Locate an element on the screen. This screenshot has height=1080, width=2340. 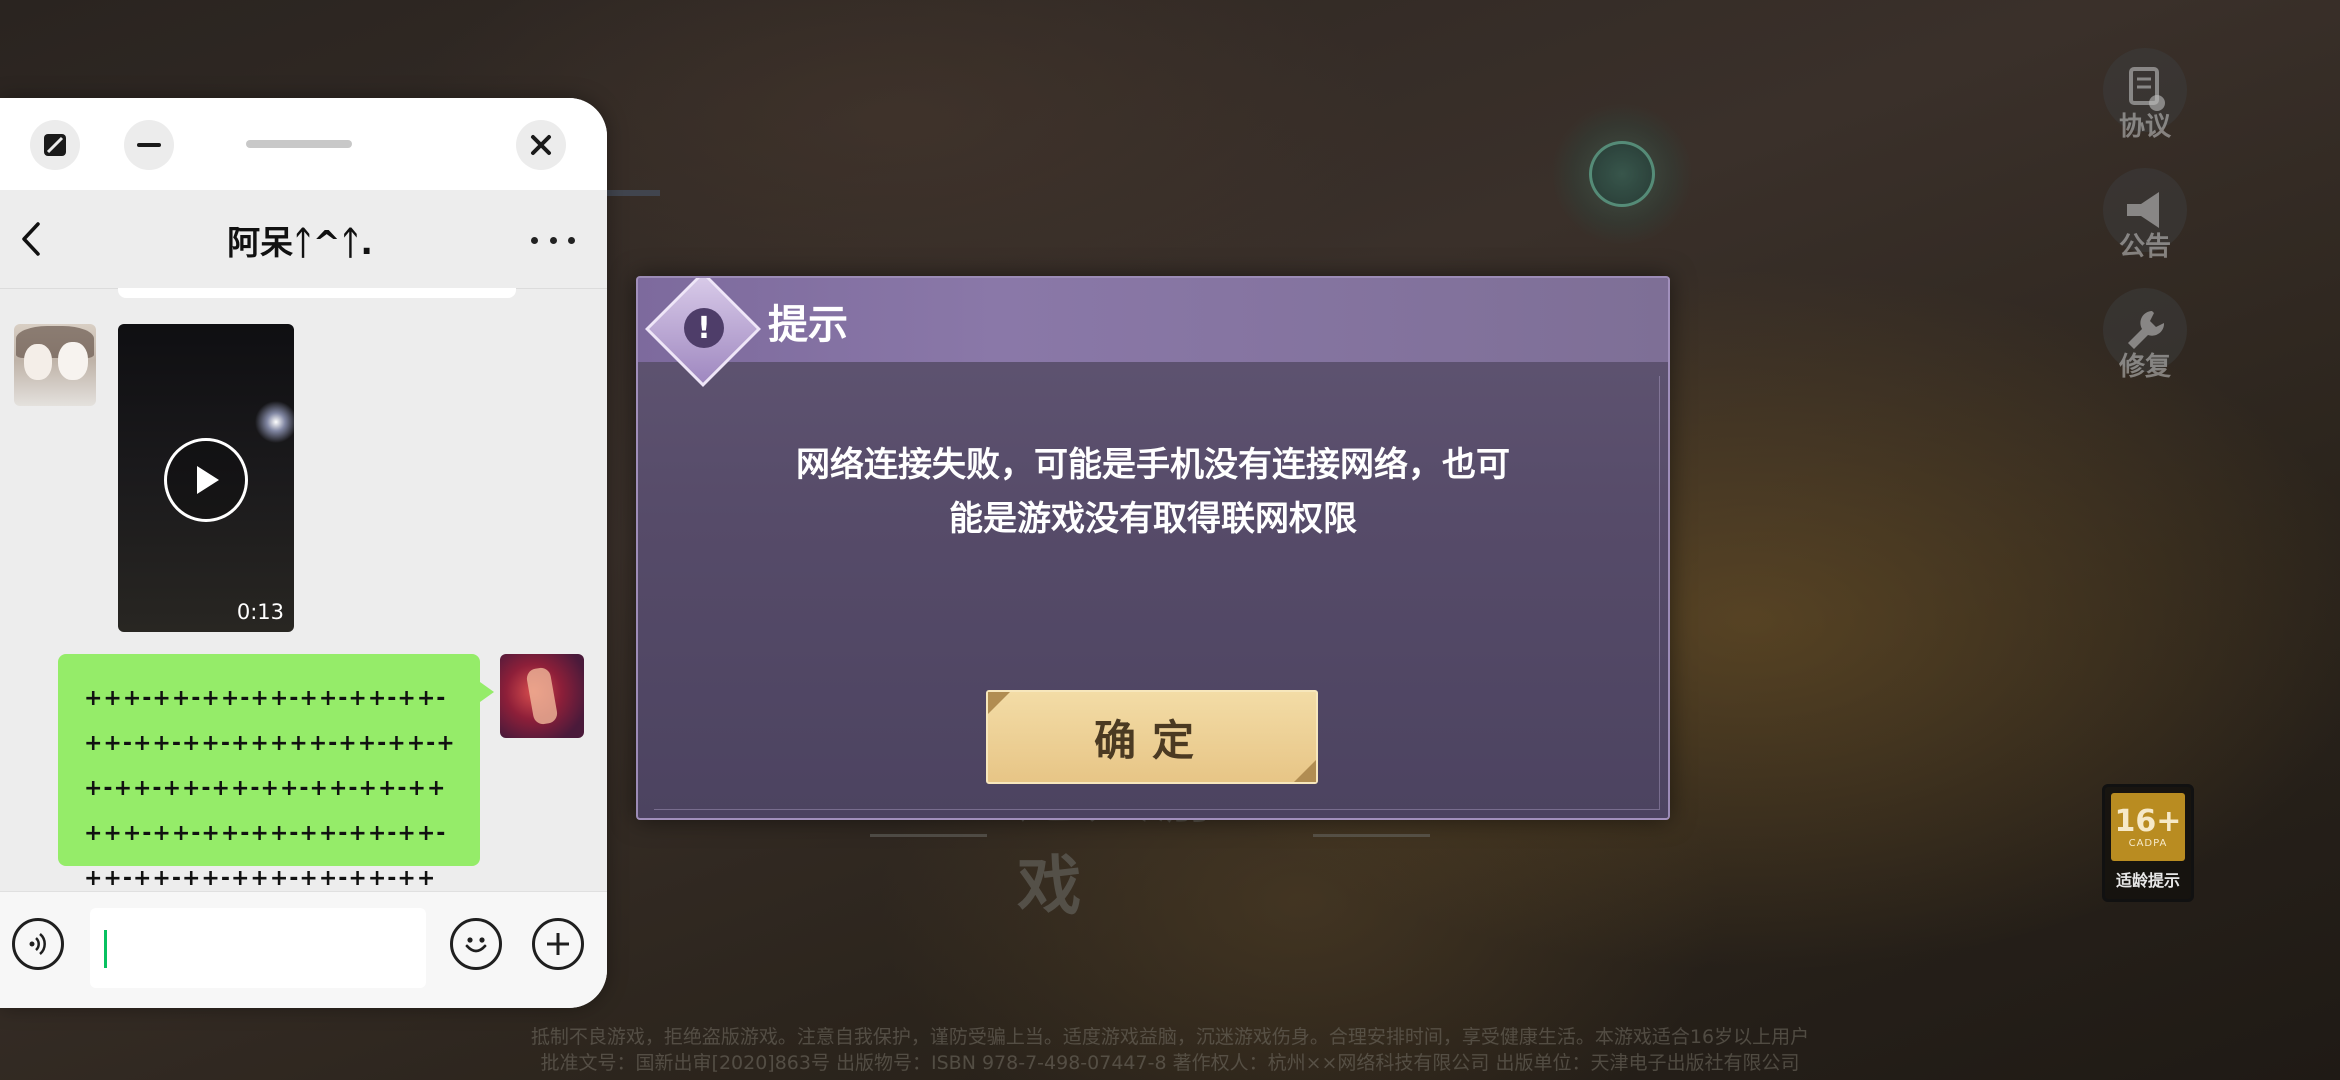
repair-label: 修复 is located at coordinates (2144, 367).